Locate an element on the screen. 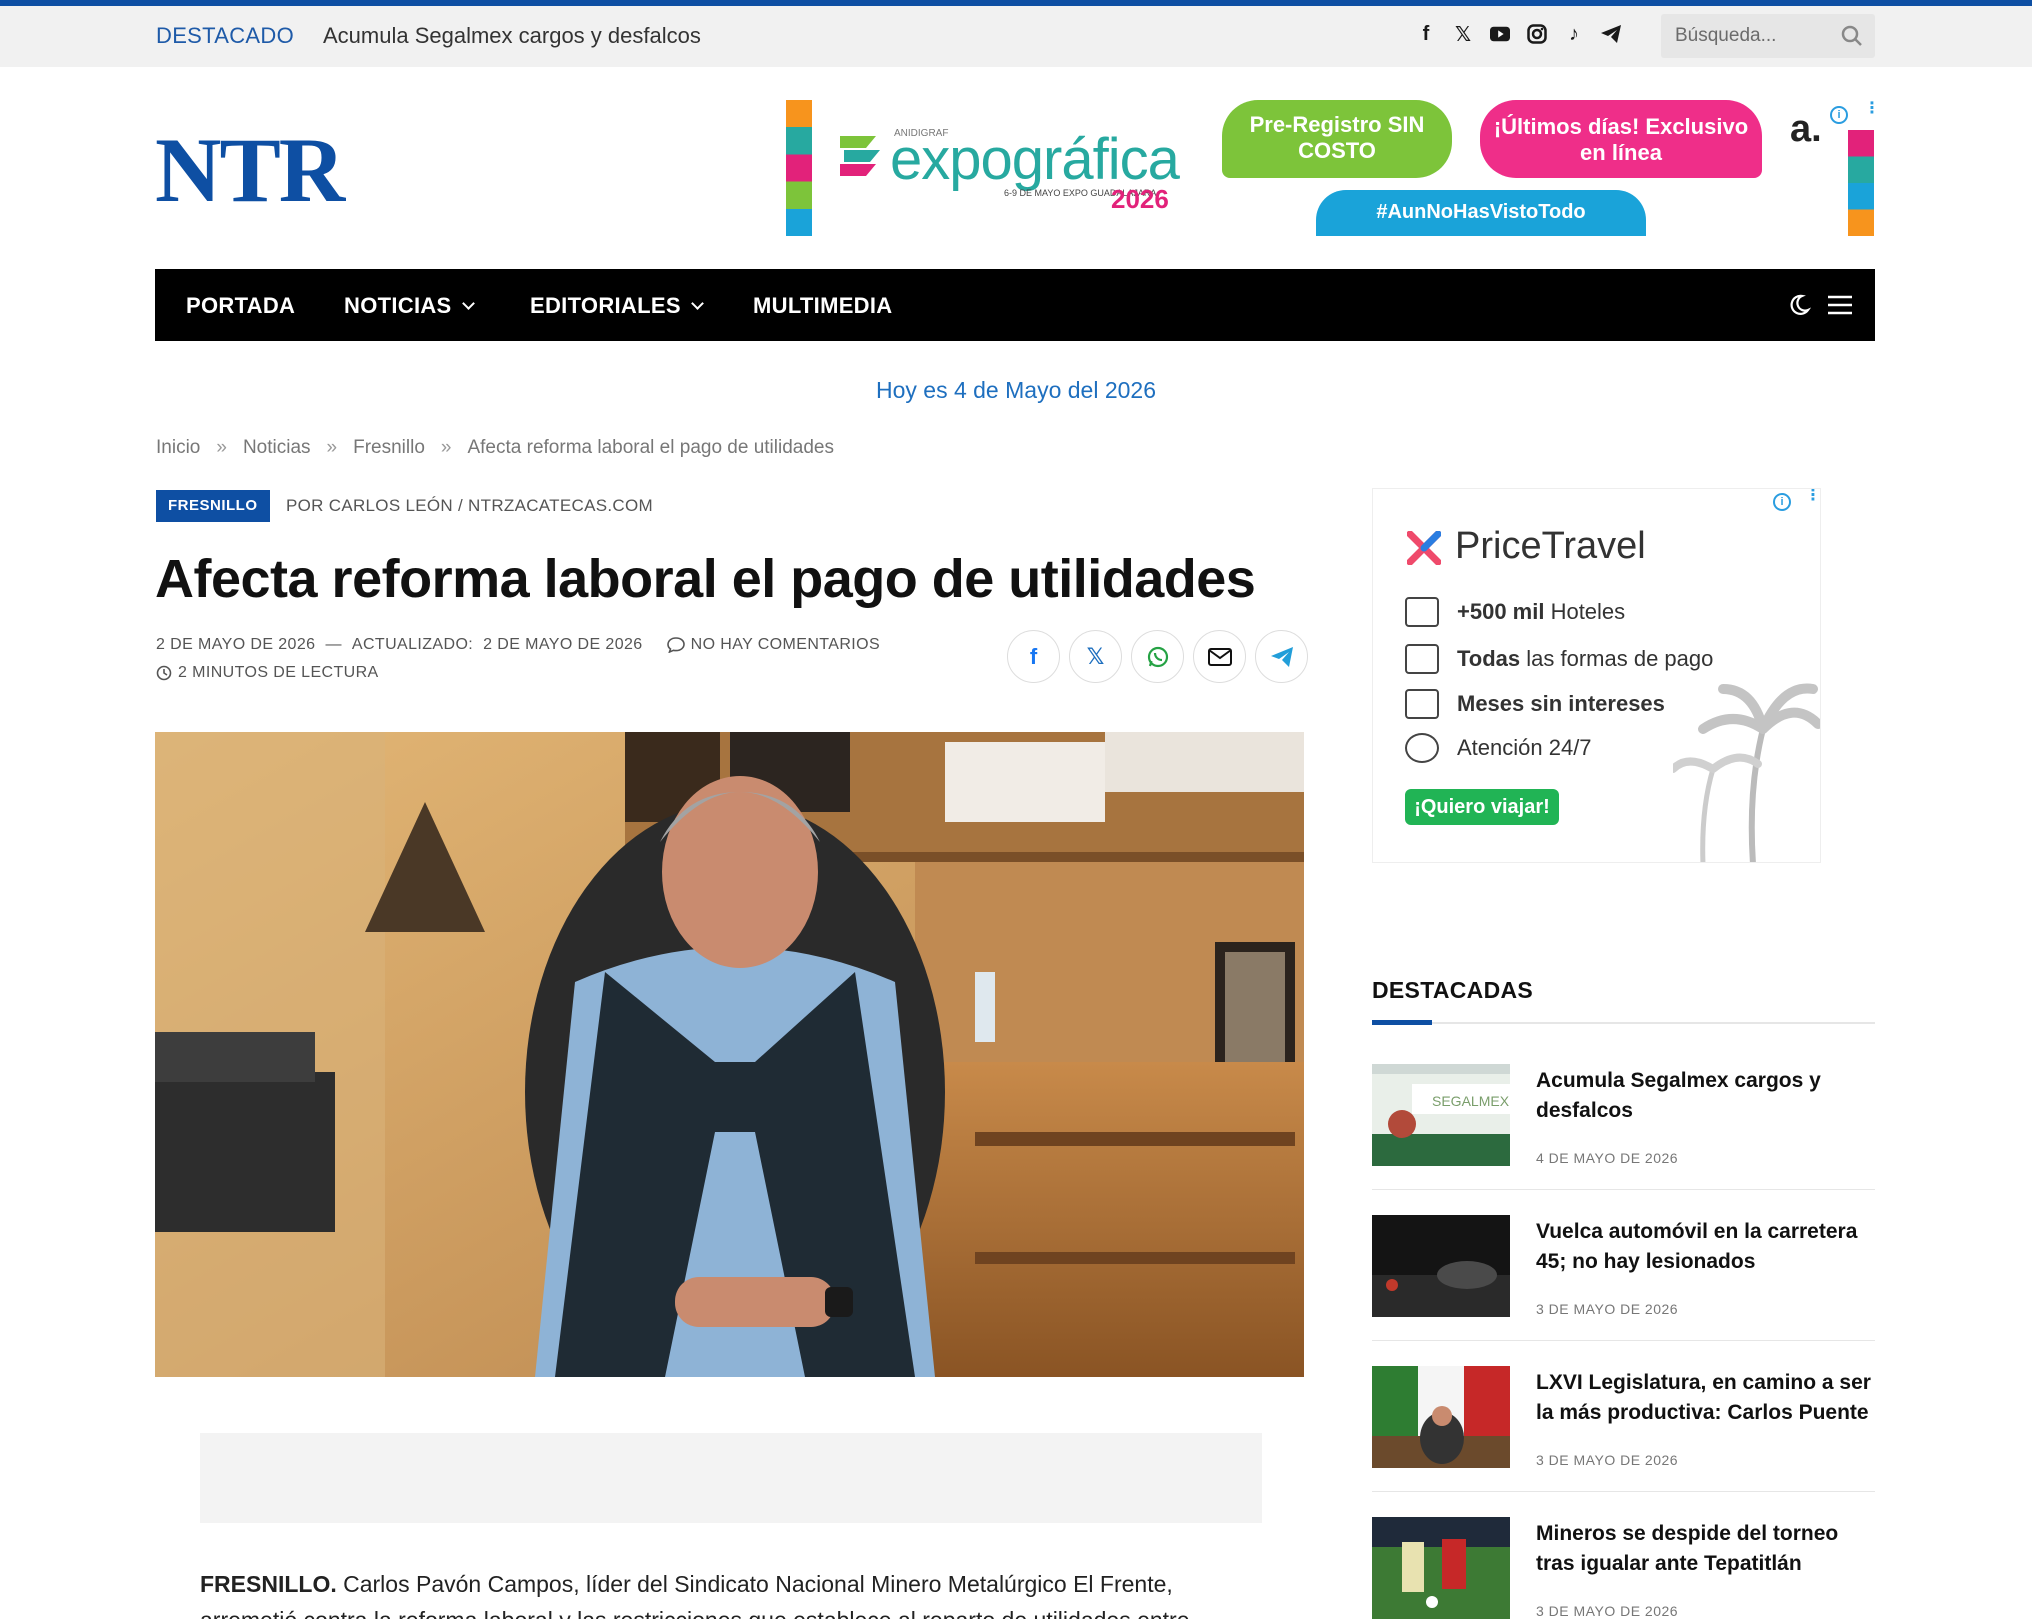 The width and height of the screenshot is (2032, 1619). x-icon: 𝕏 is located at coordinates (1463, 34).